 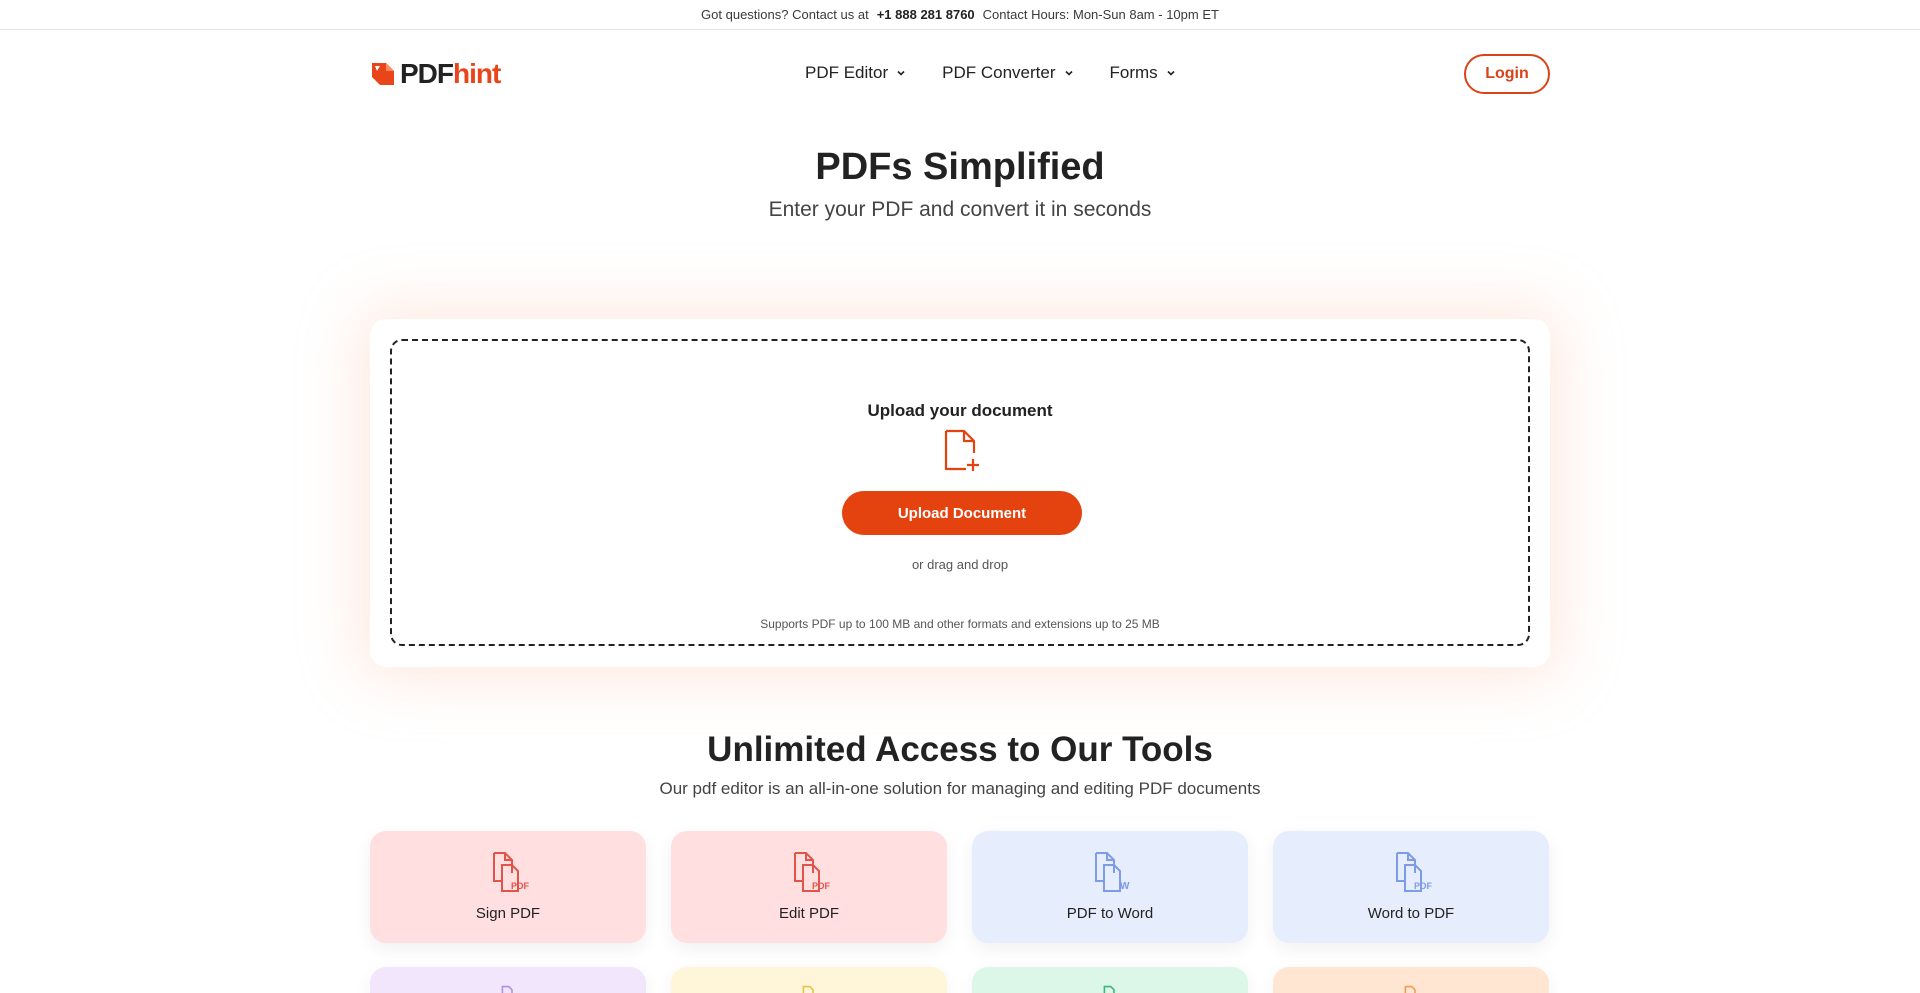 I want to click on logo-icon, so click(x=383, y=74).